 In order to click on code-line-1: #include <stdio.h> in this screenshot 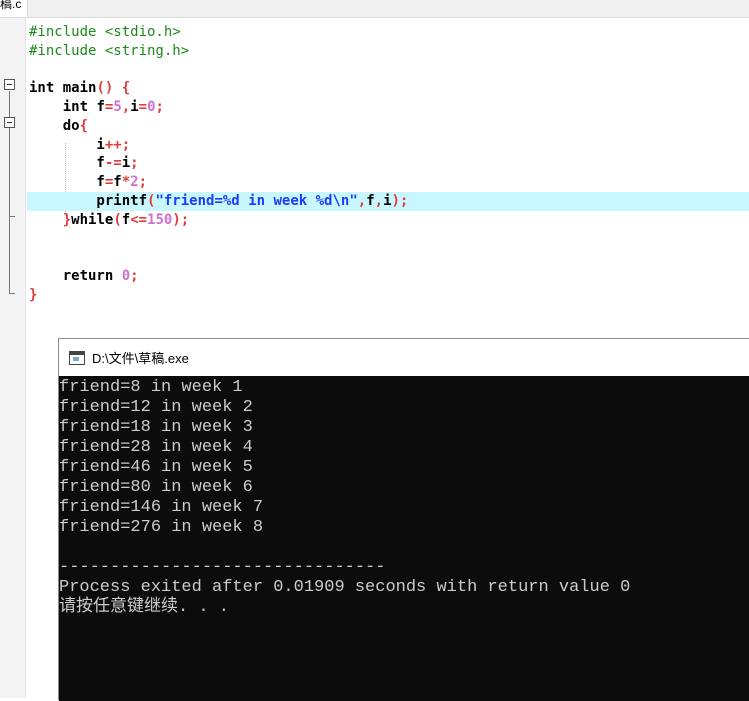, I will do `click(105, 32)`.